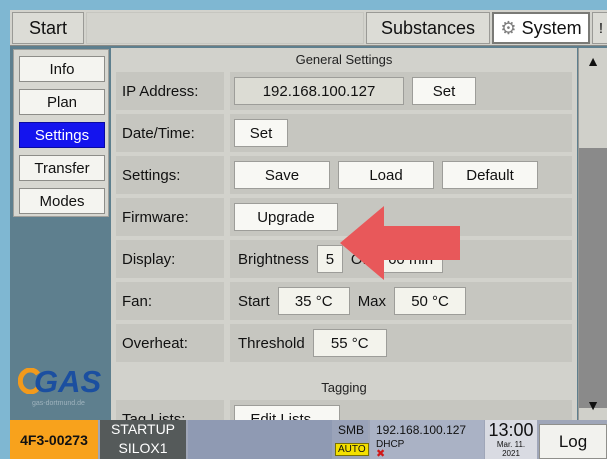 Image resolution: width=607 pixels, height=459 pixels. What do you see at coordinates (511, 453) in the screenshot?
I see `clock-date-line-2: 2021` at bounding box center [511, 453].